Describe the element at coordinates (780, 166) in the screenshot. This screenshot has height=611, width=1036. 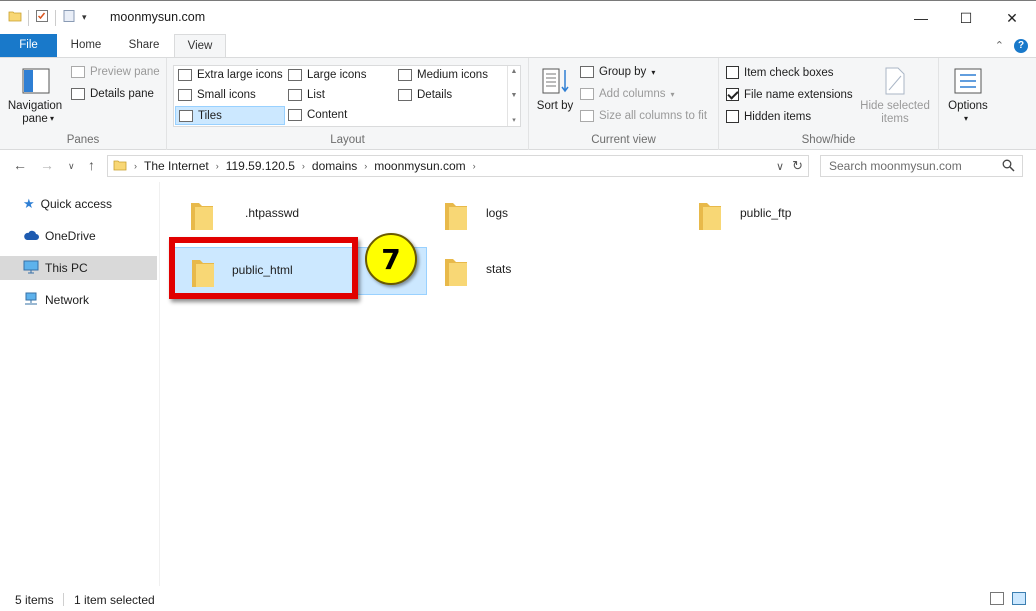
I see `address-dropdown-icon: ∨` at that location.